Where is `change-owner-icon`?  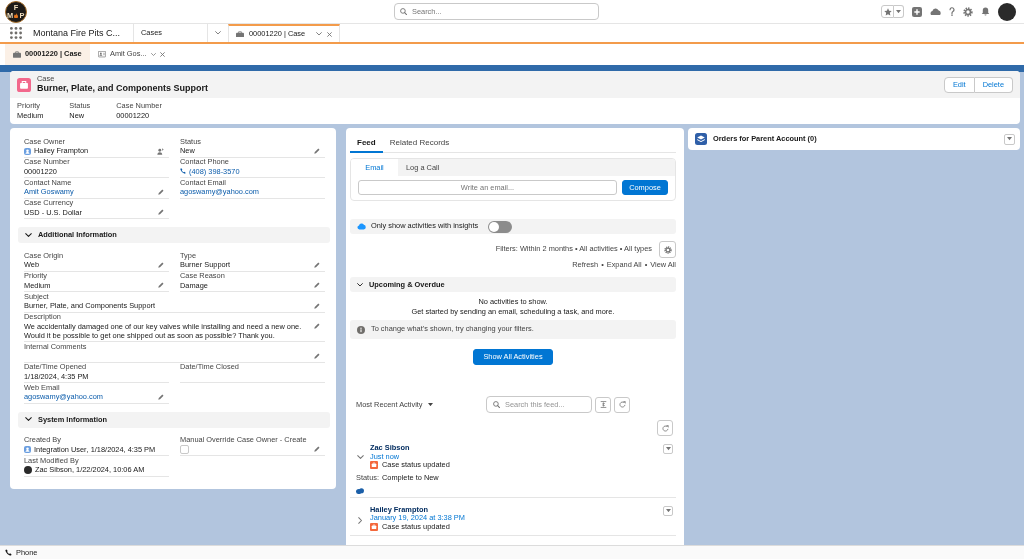
change-owner-icon is located at coordinates (160, 151).